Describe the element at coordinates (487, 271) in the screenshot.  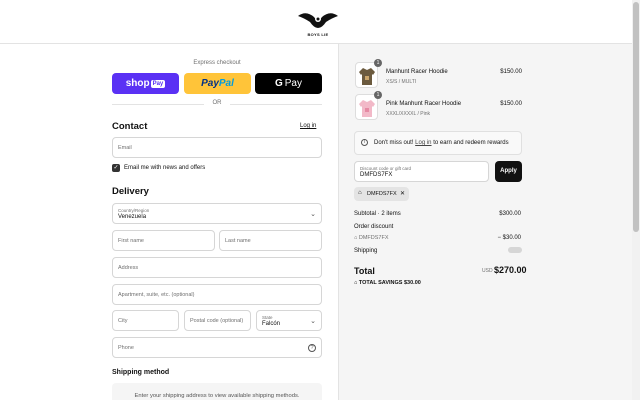
I see `currency-code: USD` at that location.